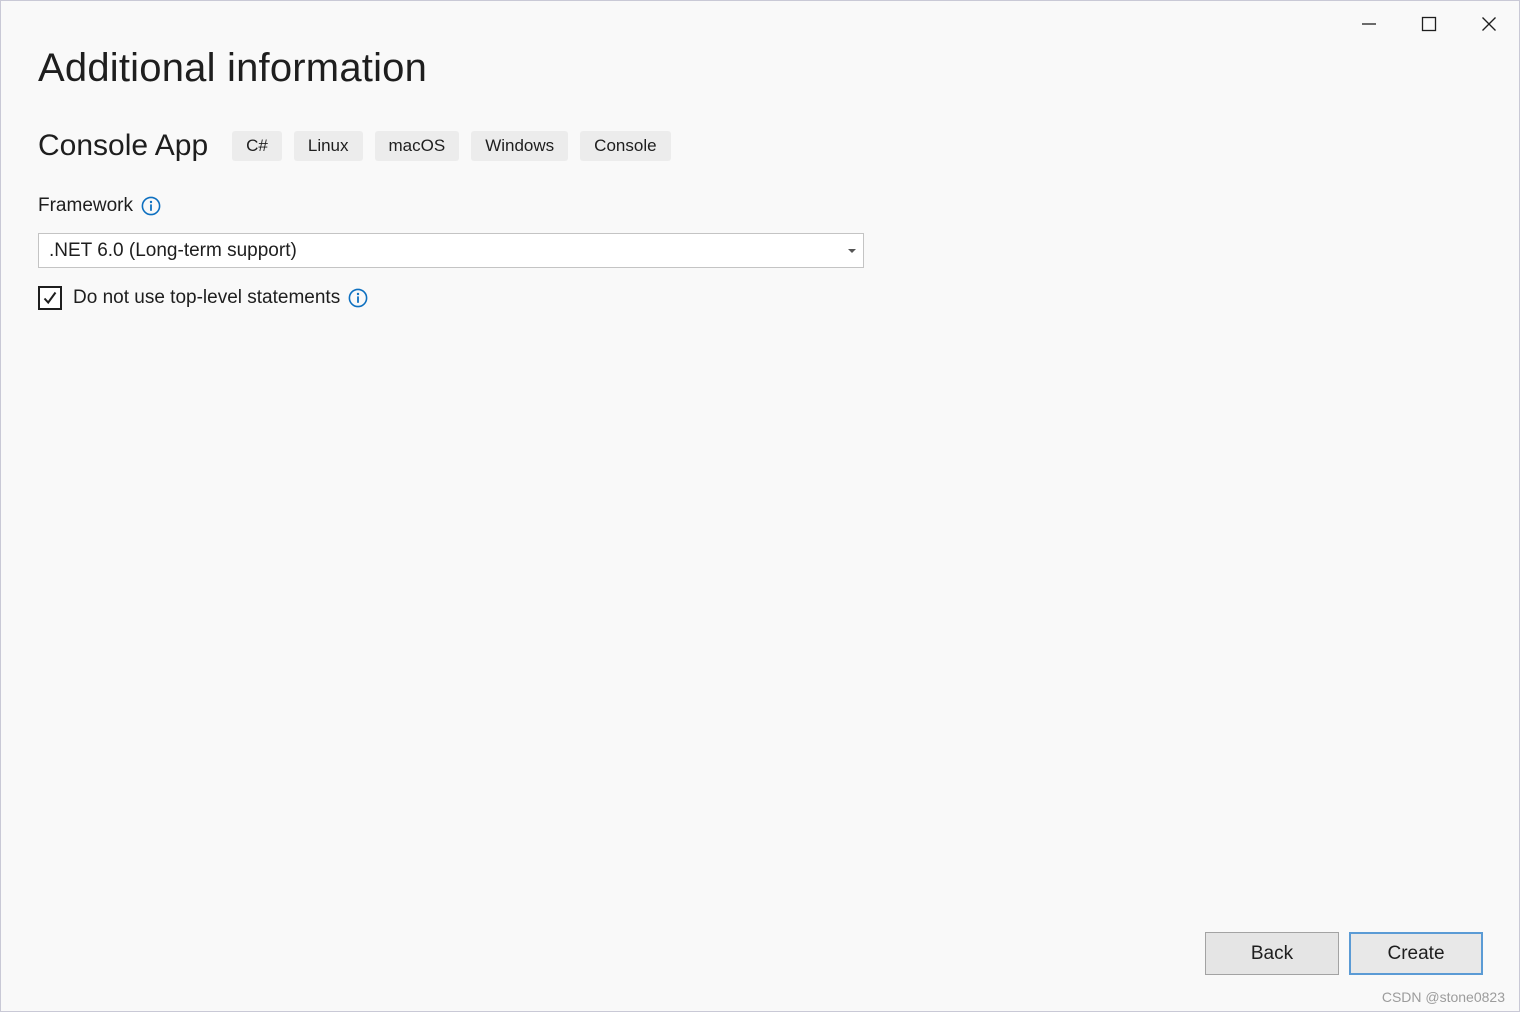  What do you see at coordinates (520, 146) in the screenshot?
I see `tag-platform-windows: Windows` at bounding box center [520, 146].